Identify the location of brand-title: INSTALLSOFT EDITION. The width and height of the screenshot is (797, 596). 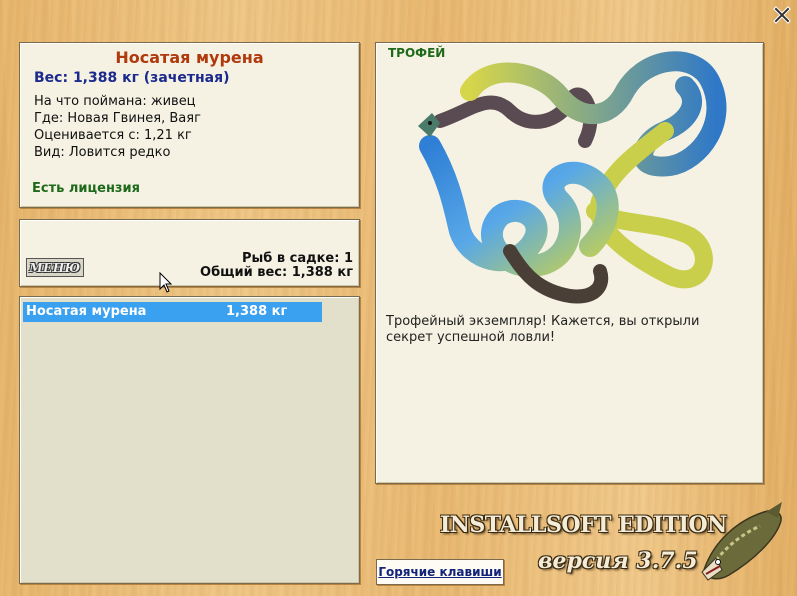
(583, 525).